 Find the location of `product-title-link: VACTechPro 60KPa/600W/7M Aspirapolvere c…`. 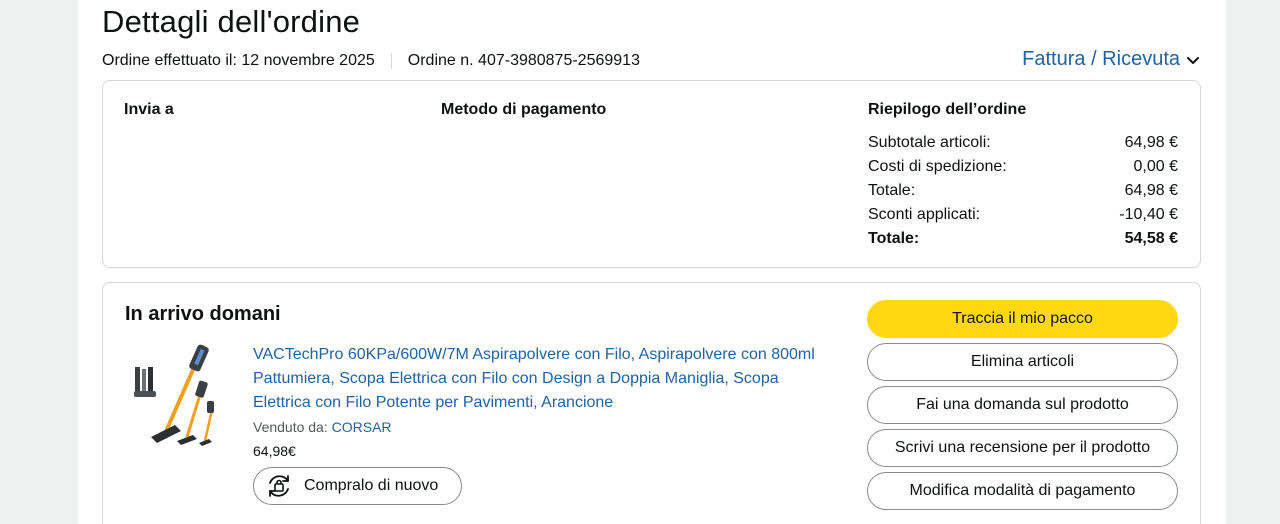

product-title-link: VACTechPro 60KPa/600W/7M Aspirapolvere c… is located at coordinates (538, 379).